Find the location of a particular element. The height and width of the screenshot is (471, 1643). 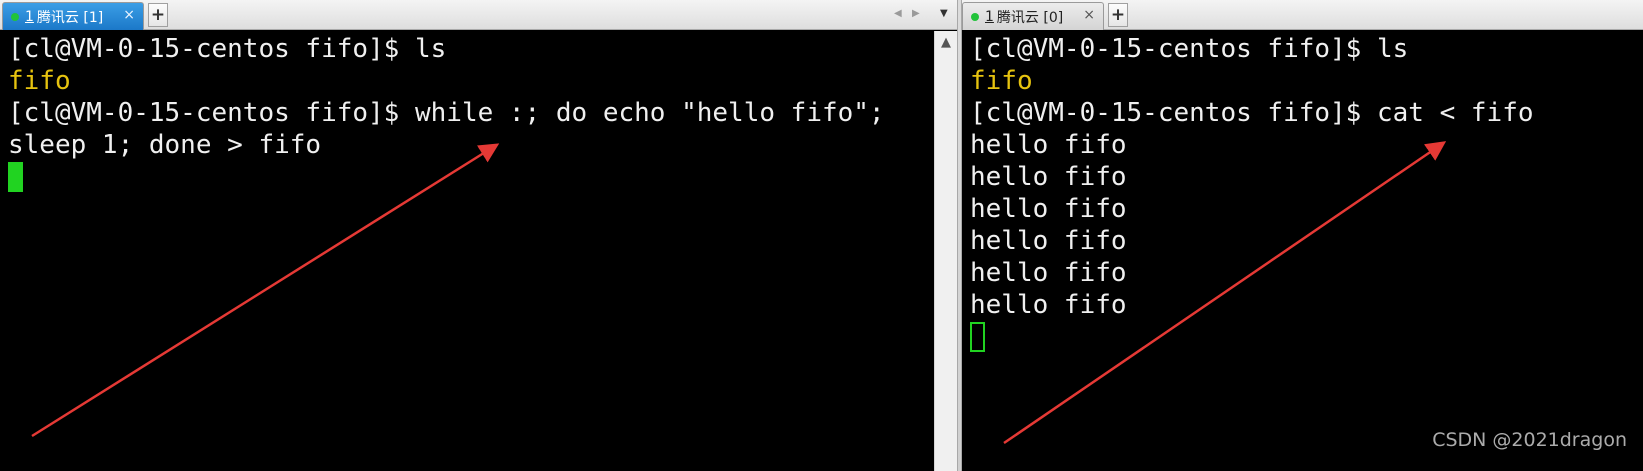

scroll-tabs-left-icon: ◀ is located at coordinates (898, 13).